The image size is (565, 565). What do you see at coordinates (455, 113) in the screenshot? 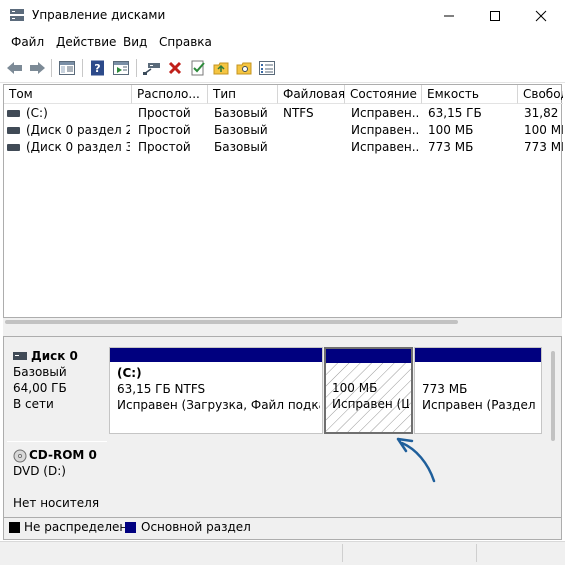
I see `volume-capacity: 63,15 ГБ` at bounding box center [455, 113].